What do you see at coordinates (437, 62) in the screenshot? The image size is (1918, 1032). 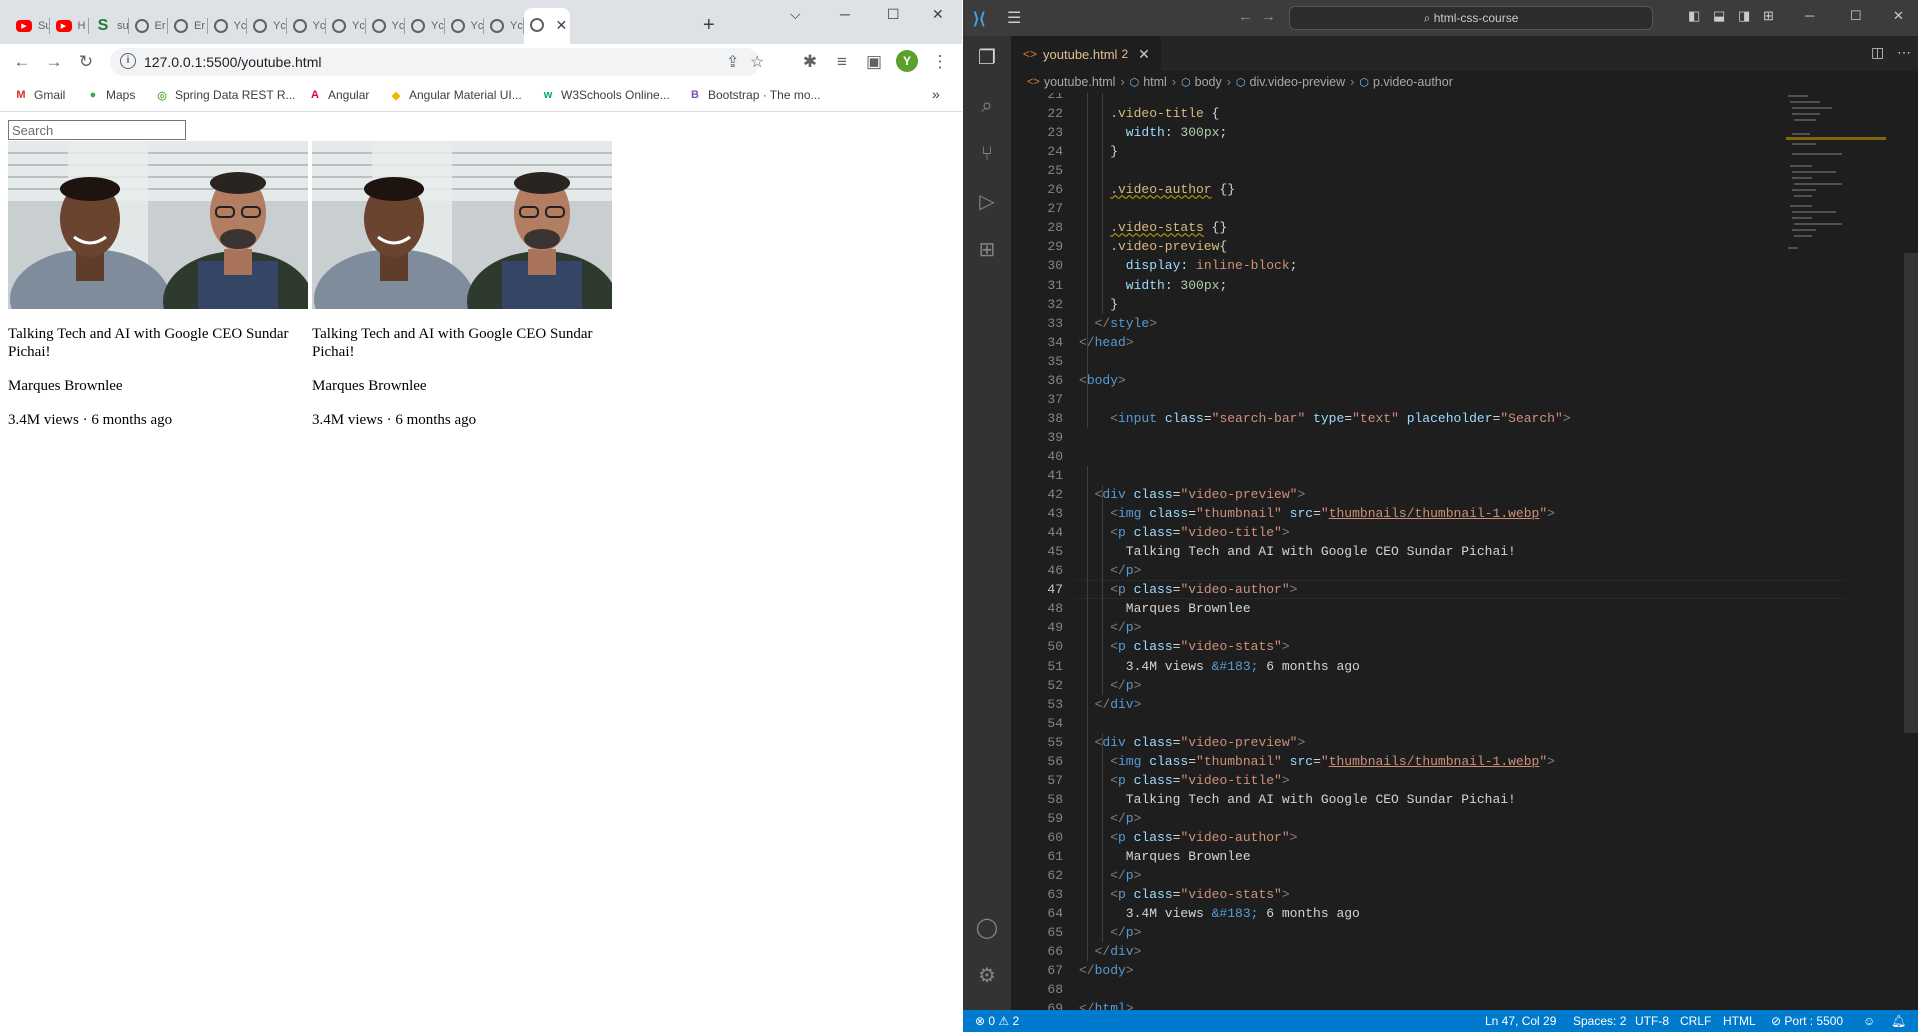 I see `address-bar: i 127.0.0.1:5500/youtube.html ⇪ ☆` at bounding box center [437, 62].